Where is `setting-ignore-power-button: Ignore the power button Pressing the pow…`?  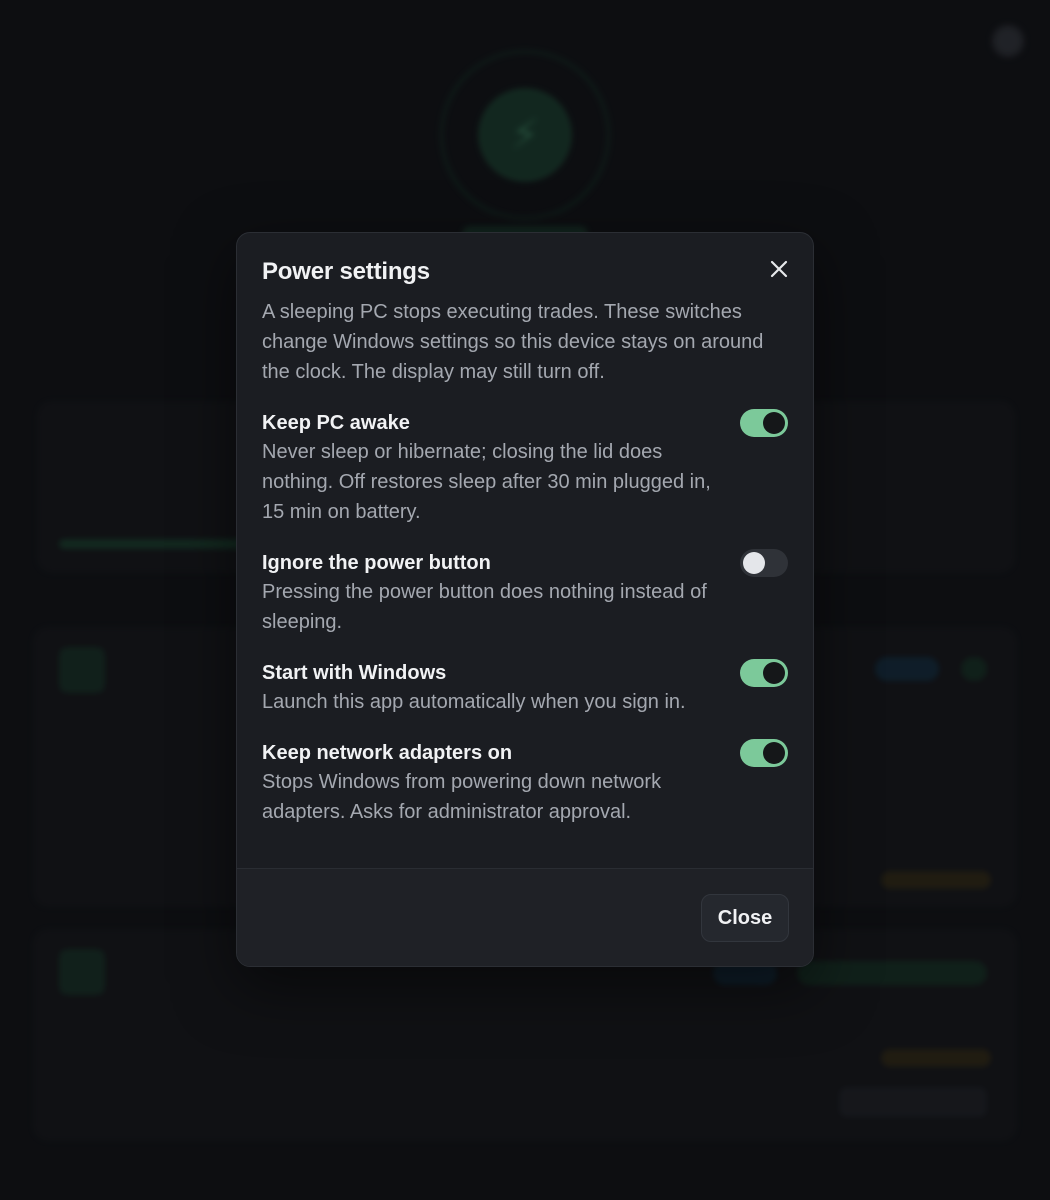 setting-ignore-power-button: Ignore the power button Pressing the pow… is located at coordinates (525, 593).